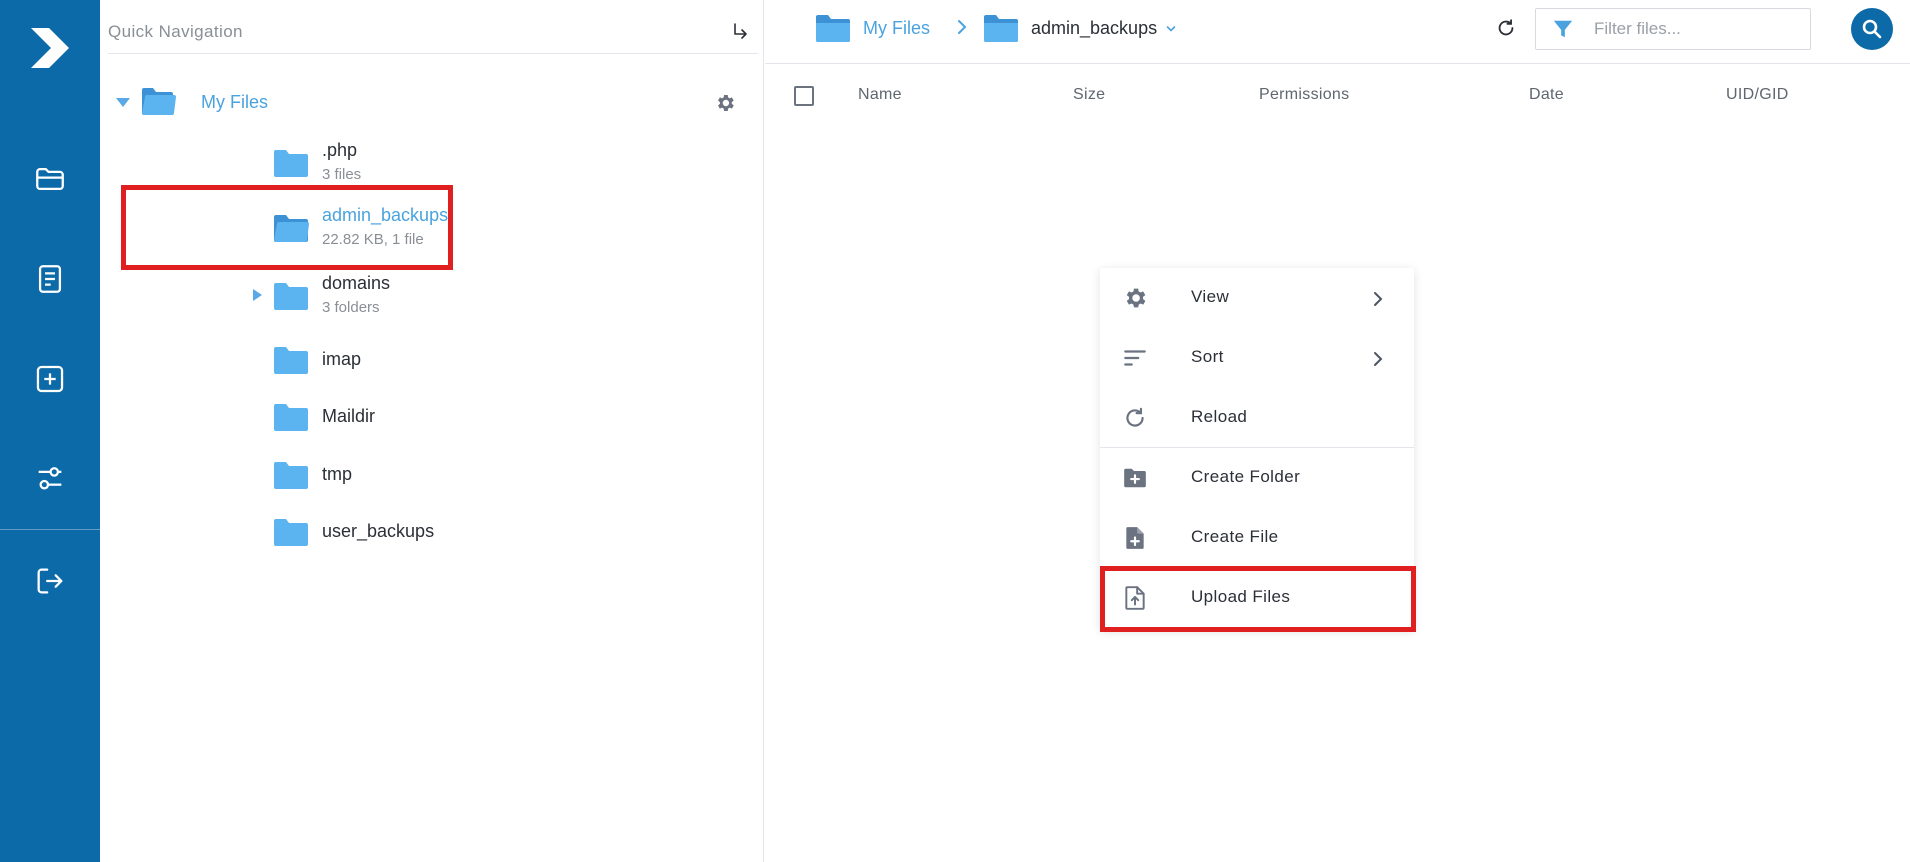 This screenshot has height=862, width=1910. What do you see at coordinates (373, 239) in the screenshot?
I see `tree-item-meta: 22.82 KB, 1 file` at bounding box center [373, 239].